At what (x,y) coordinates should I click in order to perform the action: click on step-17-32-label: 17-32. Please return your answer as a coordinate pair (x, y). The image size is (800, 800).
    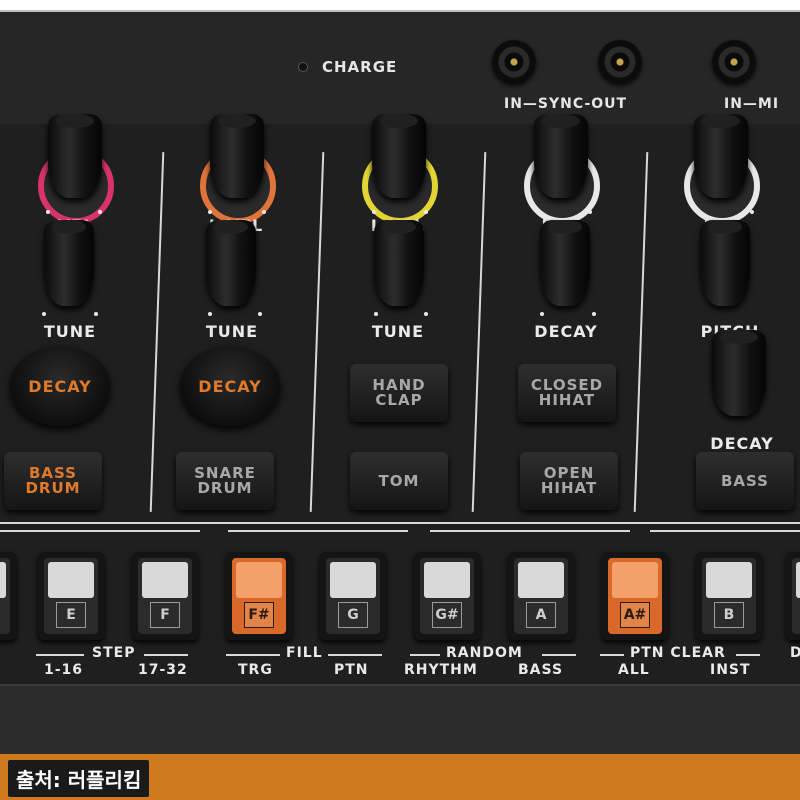
    Looking at the image, I should click on (163, 670).